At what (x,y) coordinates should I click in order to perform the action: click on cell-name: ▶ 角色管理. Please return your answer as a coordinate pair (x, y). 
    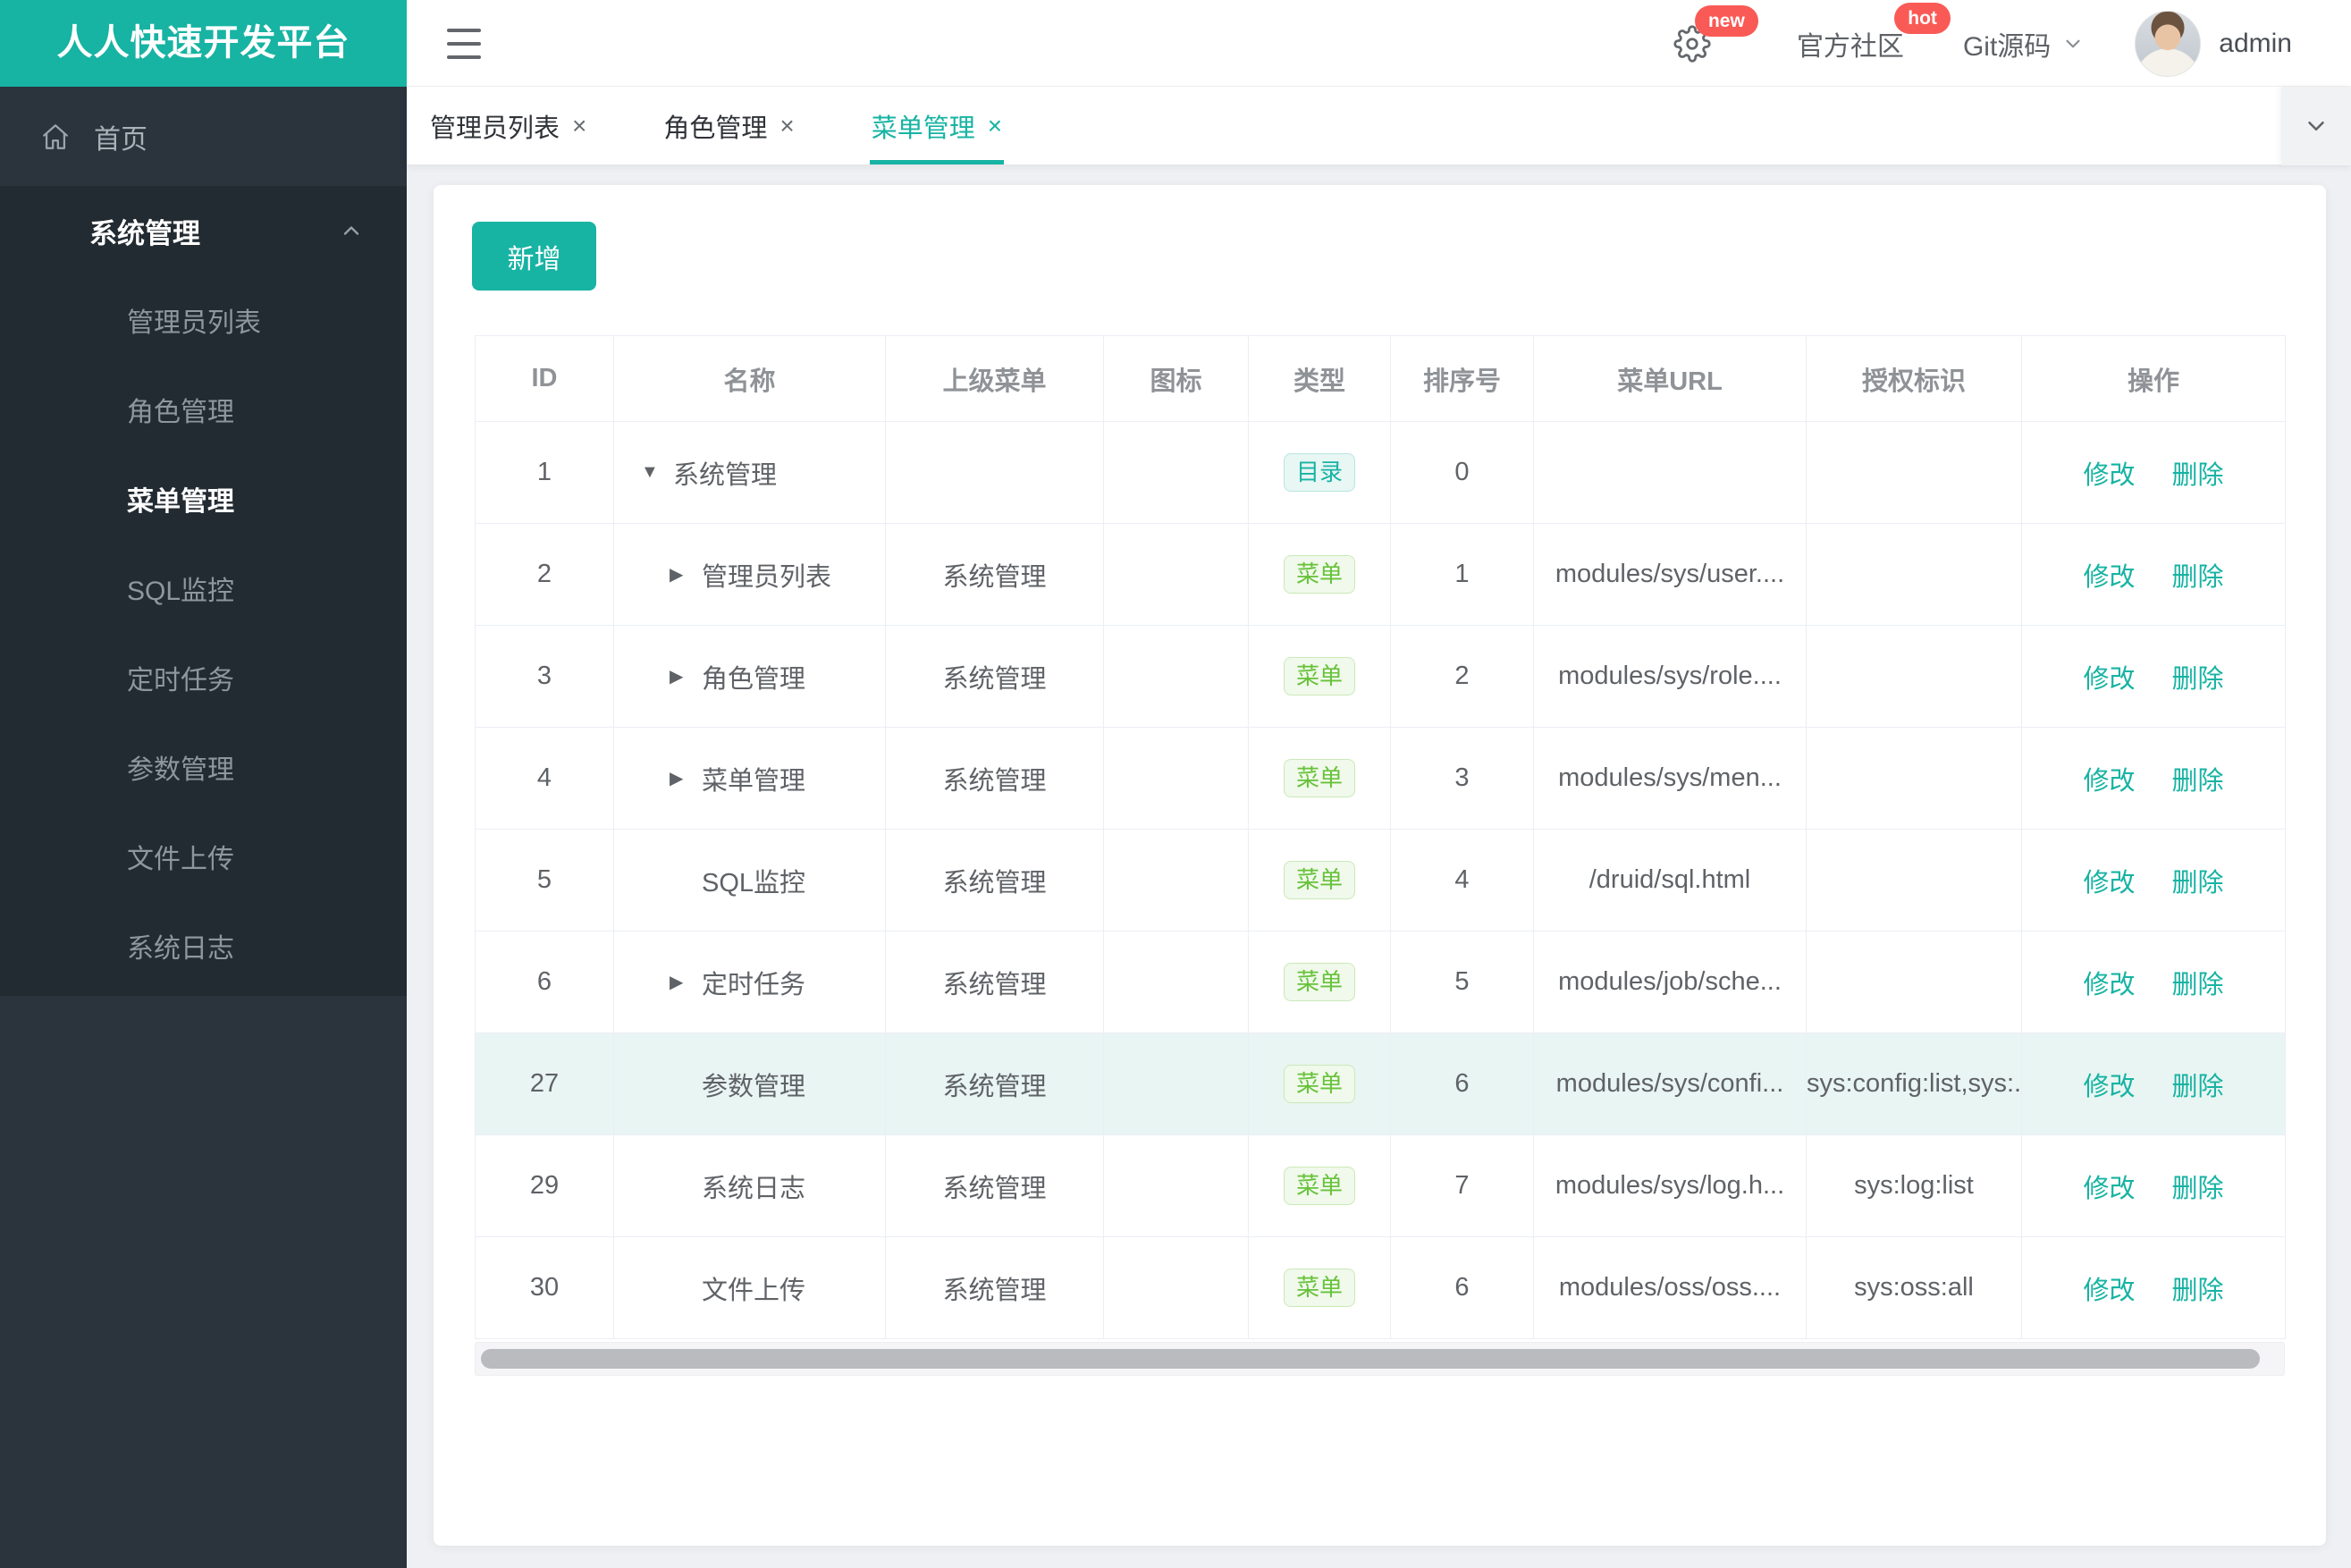
    Looking at the image, I should click on (749, 676).